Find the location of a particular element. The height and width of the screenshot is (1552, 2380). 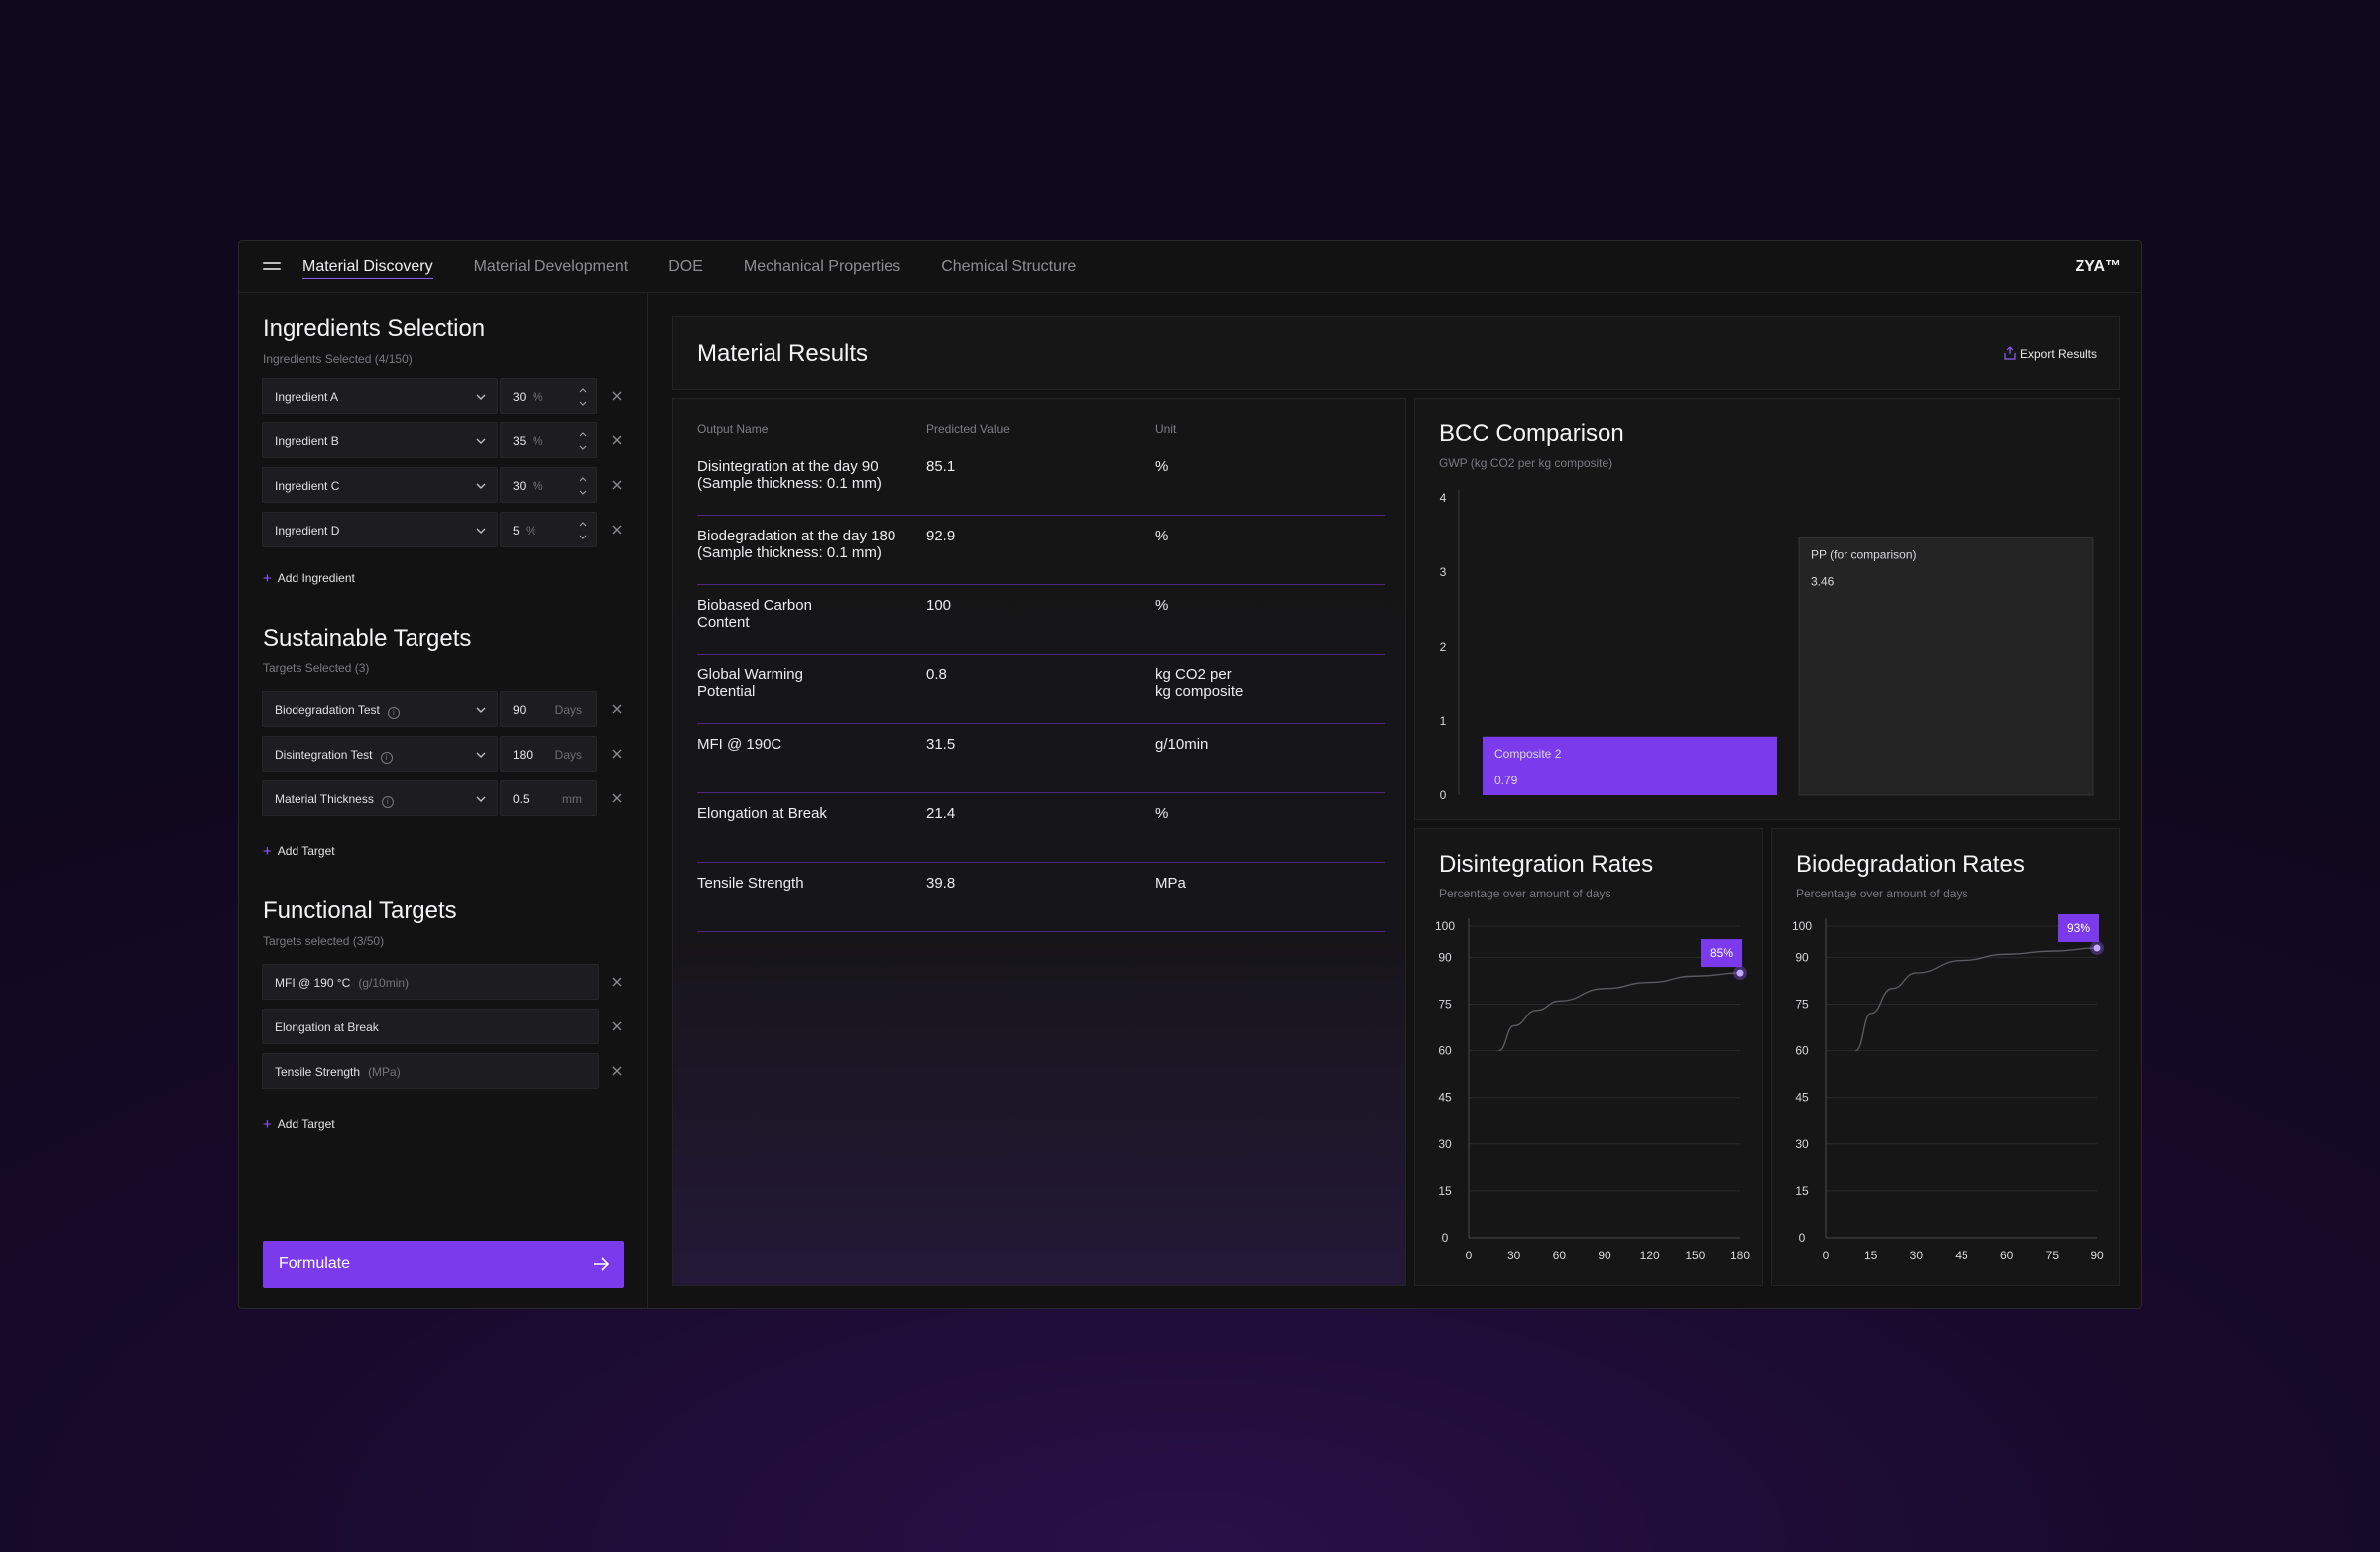

chevron-down-icon is located at coordinates (481, 486).